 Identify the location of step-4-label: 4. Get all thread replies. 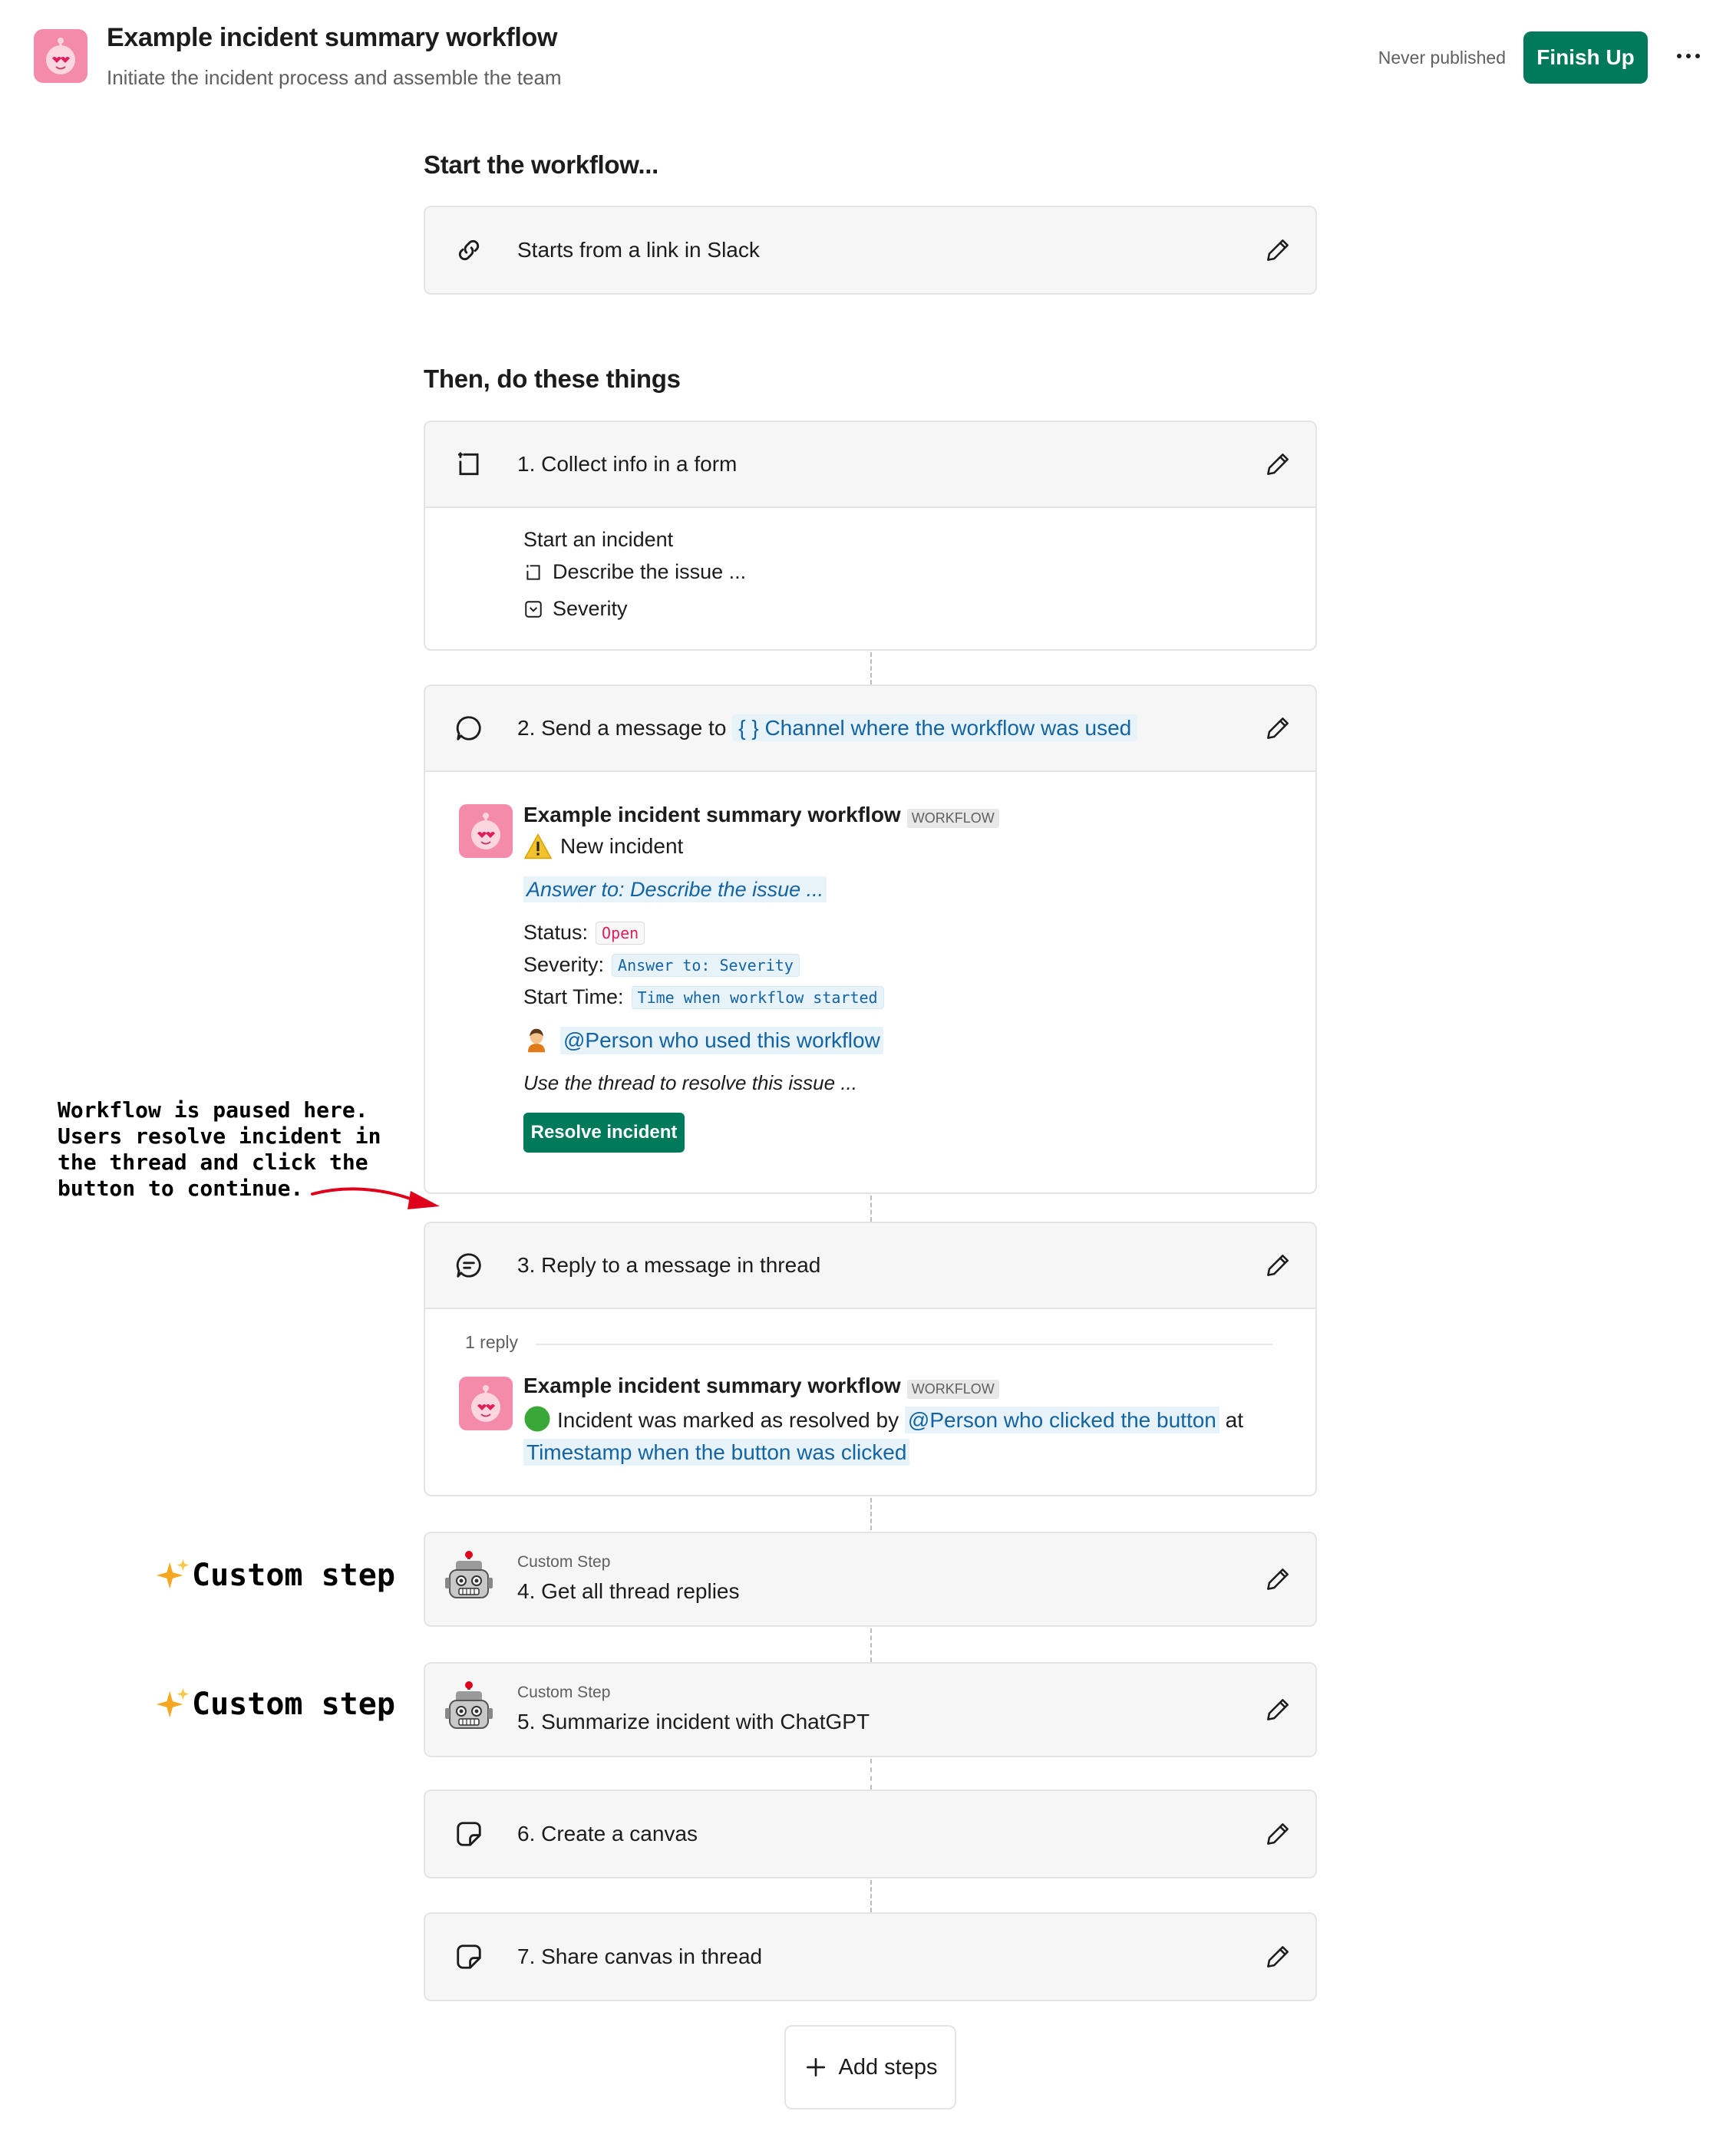
(628, 1591).